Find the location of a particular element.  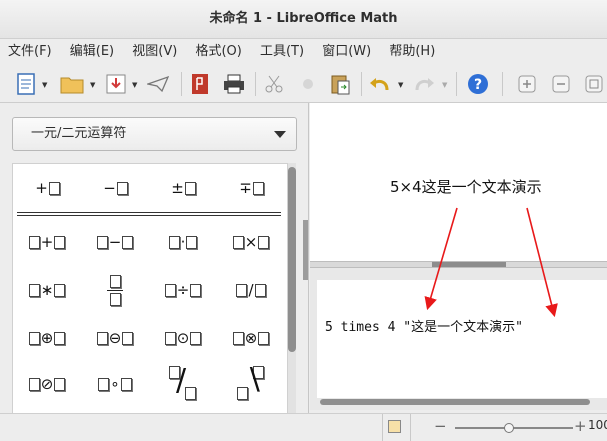

redo-icon is located at coordinates (424, 84).